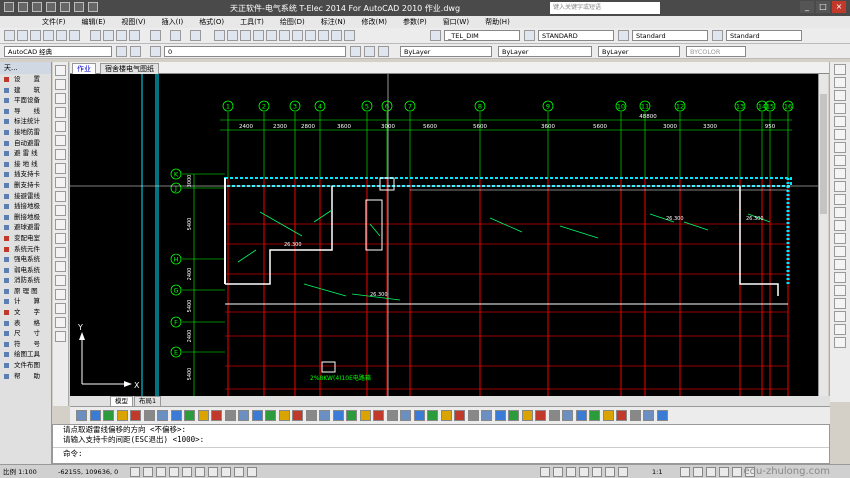 The width and height of the screenshot is (850, 478). What do you see at coordinates (764, 35) in the screenshot?
I see `mleader-style-select: Standard` at bounding box center [764, 35].